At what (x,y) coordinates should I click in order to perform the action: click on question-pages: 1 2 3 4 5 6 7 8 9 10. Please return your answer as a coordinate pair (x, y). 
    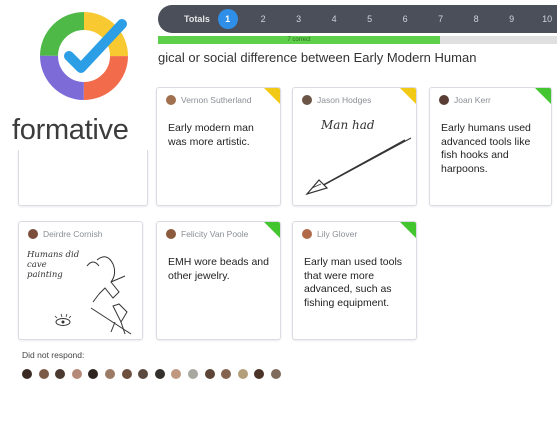
    Looking at the image, I should click on (383, 19).